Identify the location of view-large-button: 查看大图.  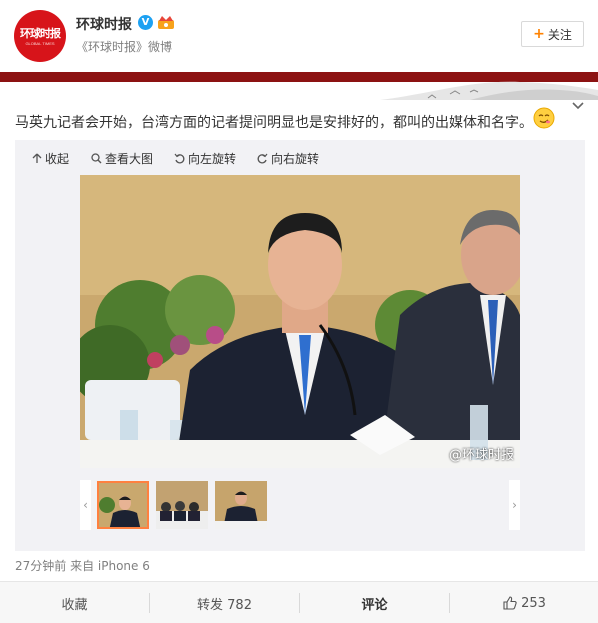
(122, 158).